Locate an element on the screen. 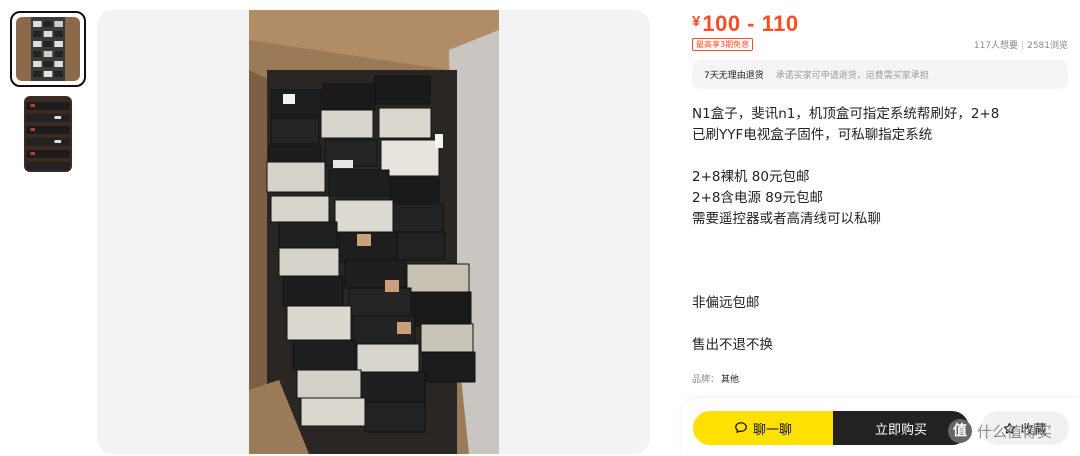 The height and width of the screenshot is (456, 1080). chat-button: 聊一聊 is located at coordinates (763, 428).